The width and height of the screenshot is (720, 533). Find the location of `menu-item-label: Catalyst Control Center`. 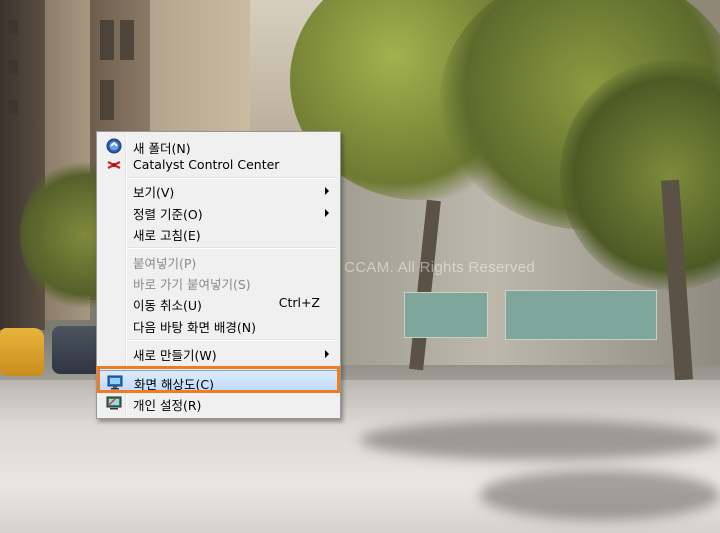

menu-item-label: Catalyst Control Center is located at coordinates (206, 164).